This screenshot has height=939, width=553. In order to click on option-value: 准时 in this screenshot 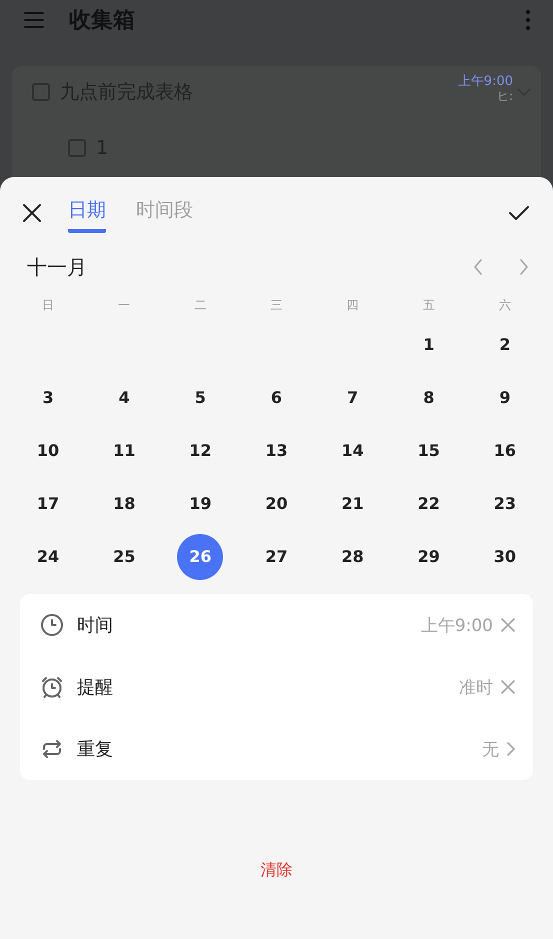, I will do `click(476, 687)`.